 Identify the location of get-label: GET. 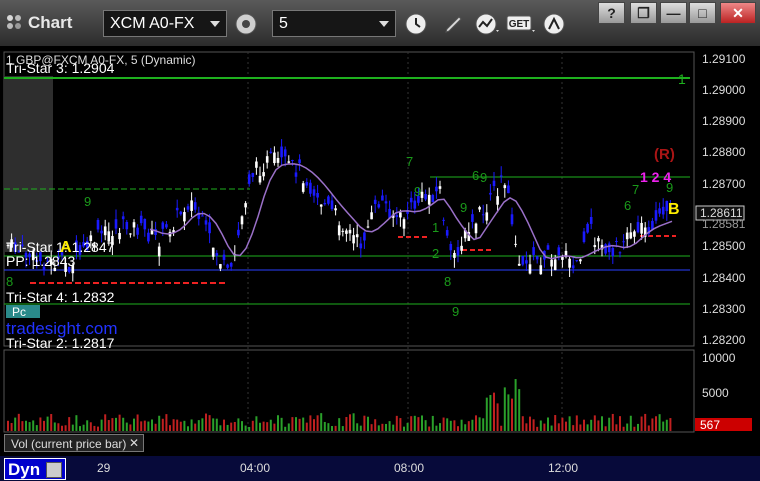
(519, 24).